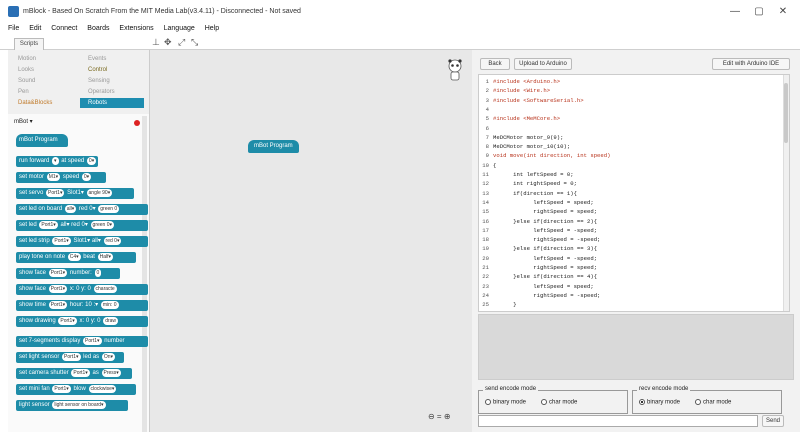 The image size is (800, 442). What do you see at coordinates (144, 274) in the screenshot?
I see `palette-scrollbar` at bounding box center [144, 274].